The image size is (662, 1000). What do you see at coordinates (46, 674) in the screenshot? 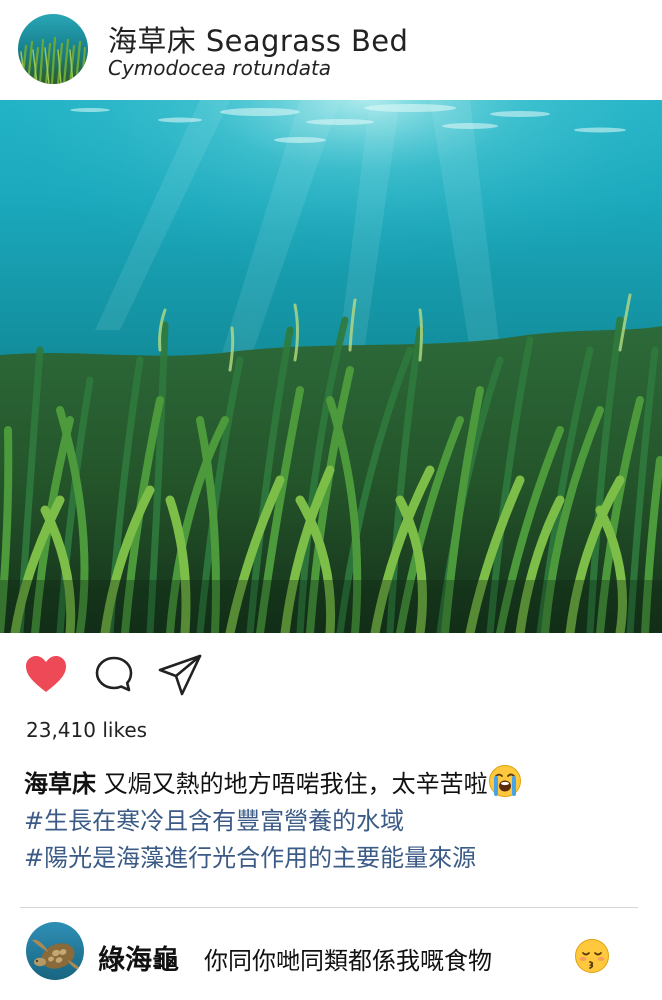
I see `heart-icon` at bounding box center [46, 674].